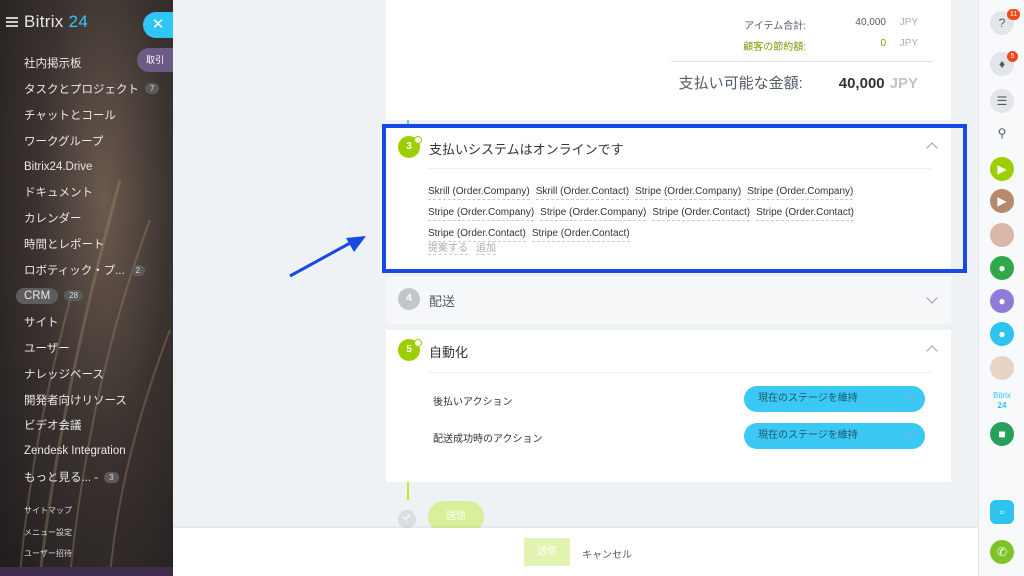  I want to click on search-icon: ⚲, so click(1002, 133).